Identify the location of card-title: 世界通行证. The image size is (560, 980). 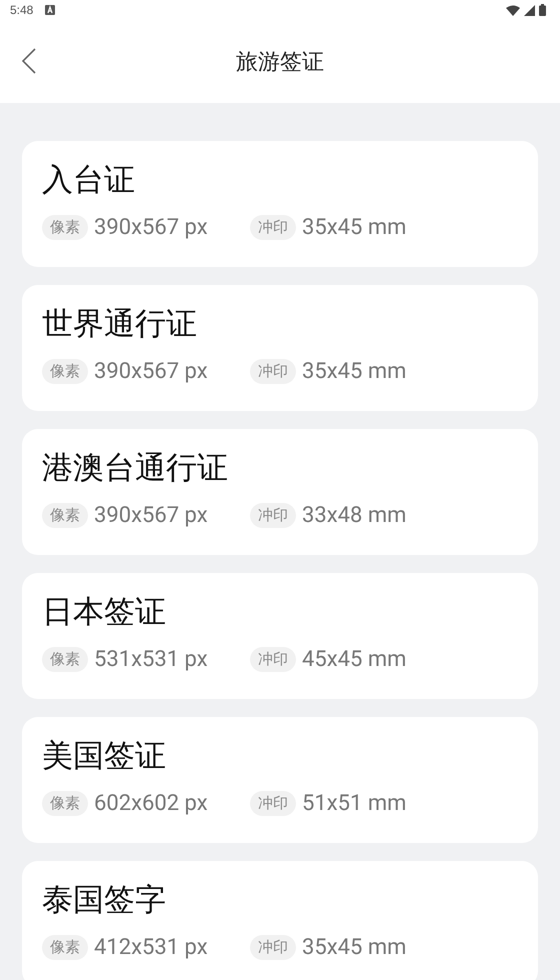
(120, 324).